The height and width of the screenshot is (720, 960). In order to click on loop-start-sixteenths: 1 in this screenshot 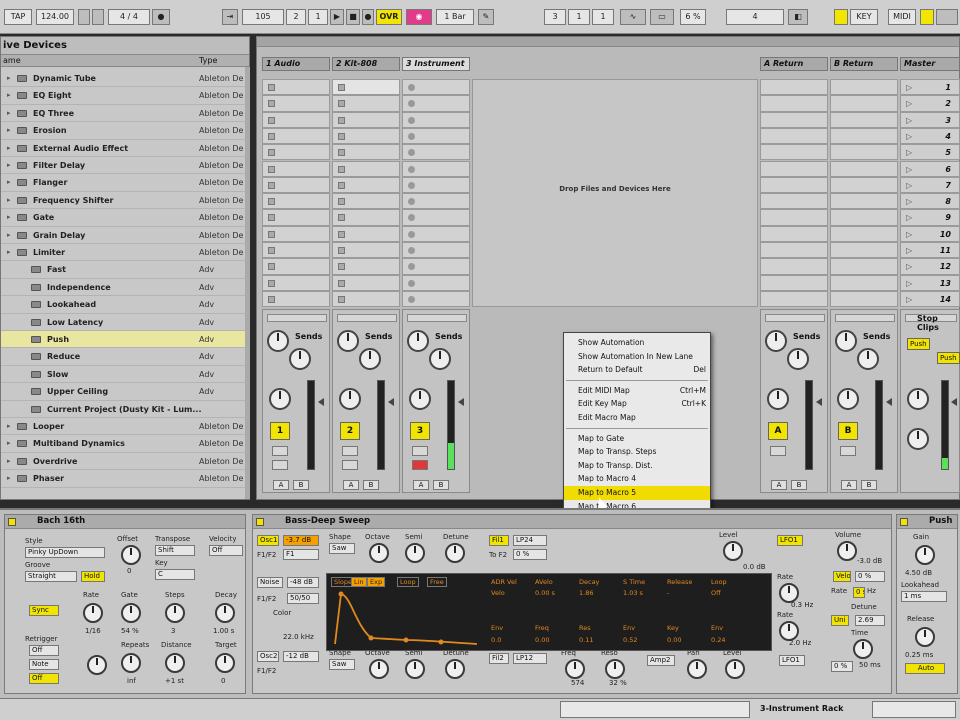, I will do `click(603, 17)`.